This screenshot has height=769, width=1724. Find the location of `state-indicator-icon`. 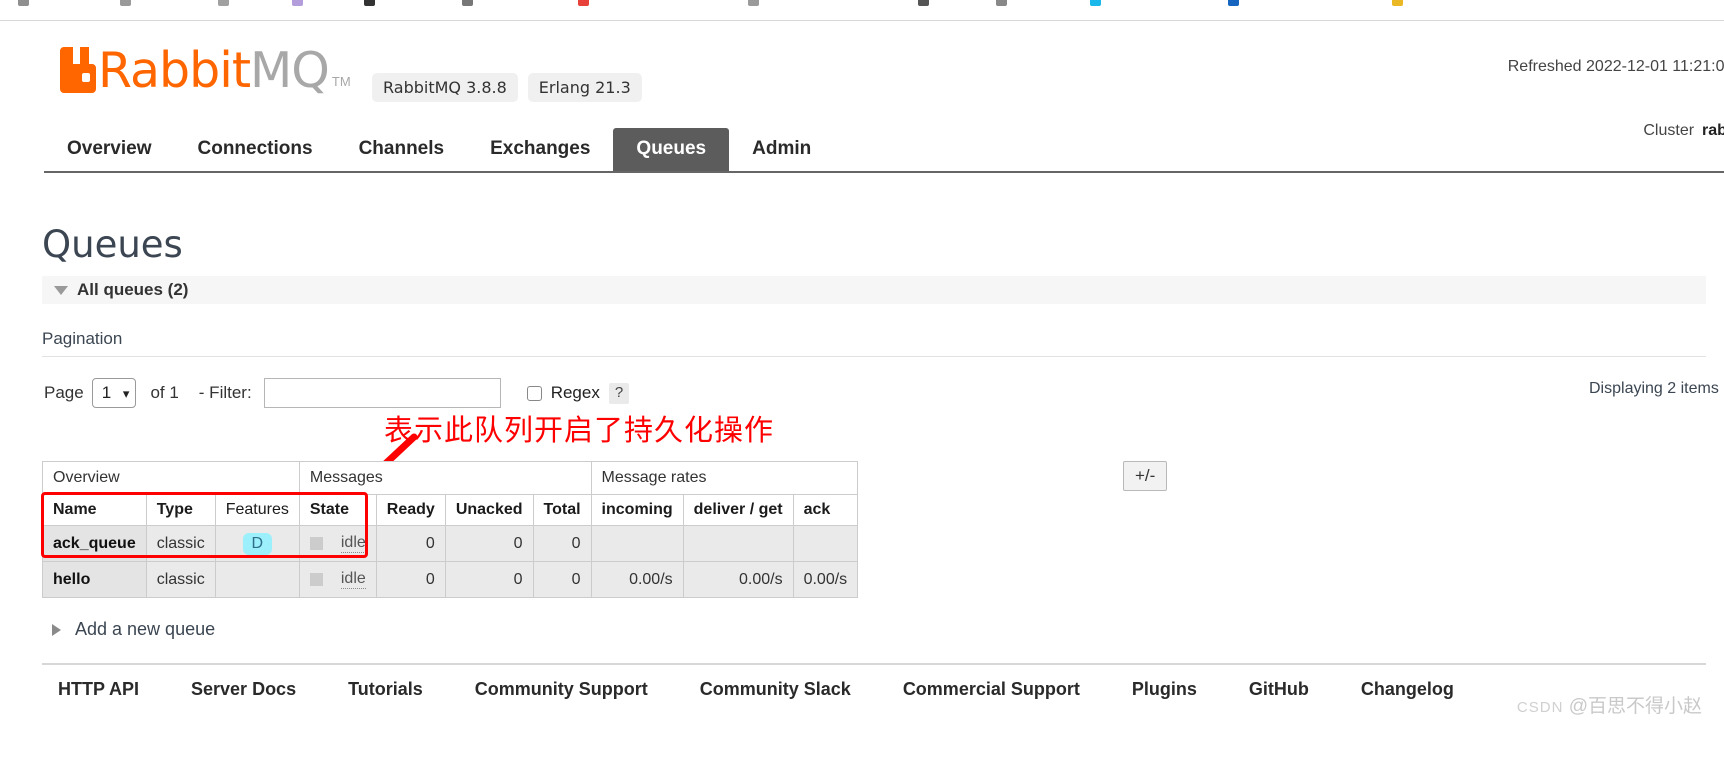

state-indicator-icon is located at coordinates (316, 579).